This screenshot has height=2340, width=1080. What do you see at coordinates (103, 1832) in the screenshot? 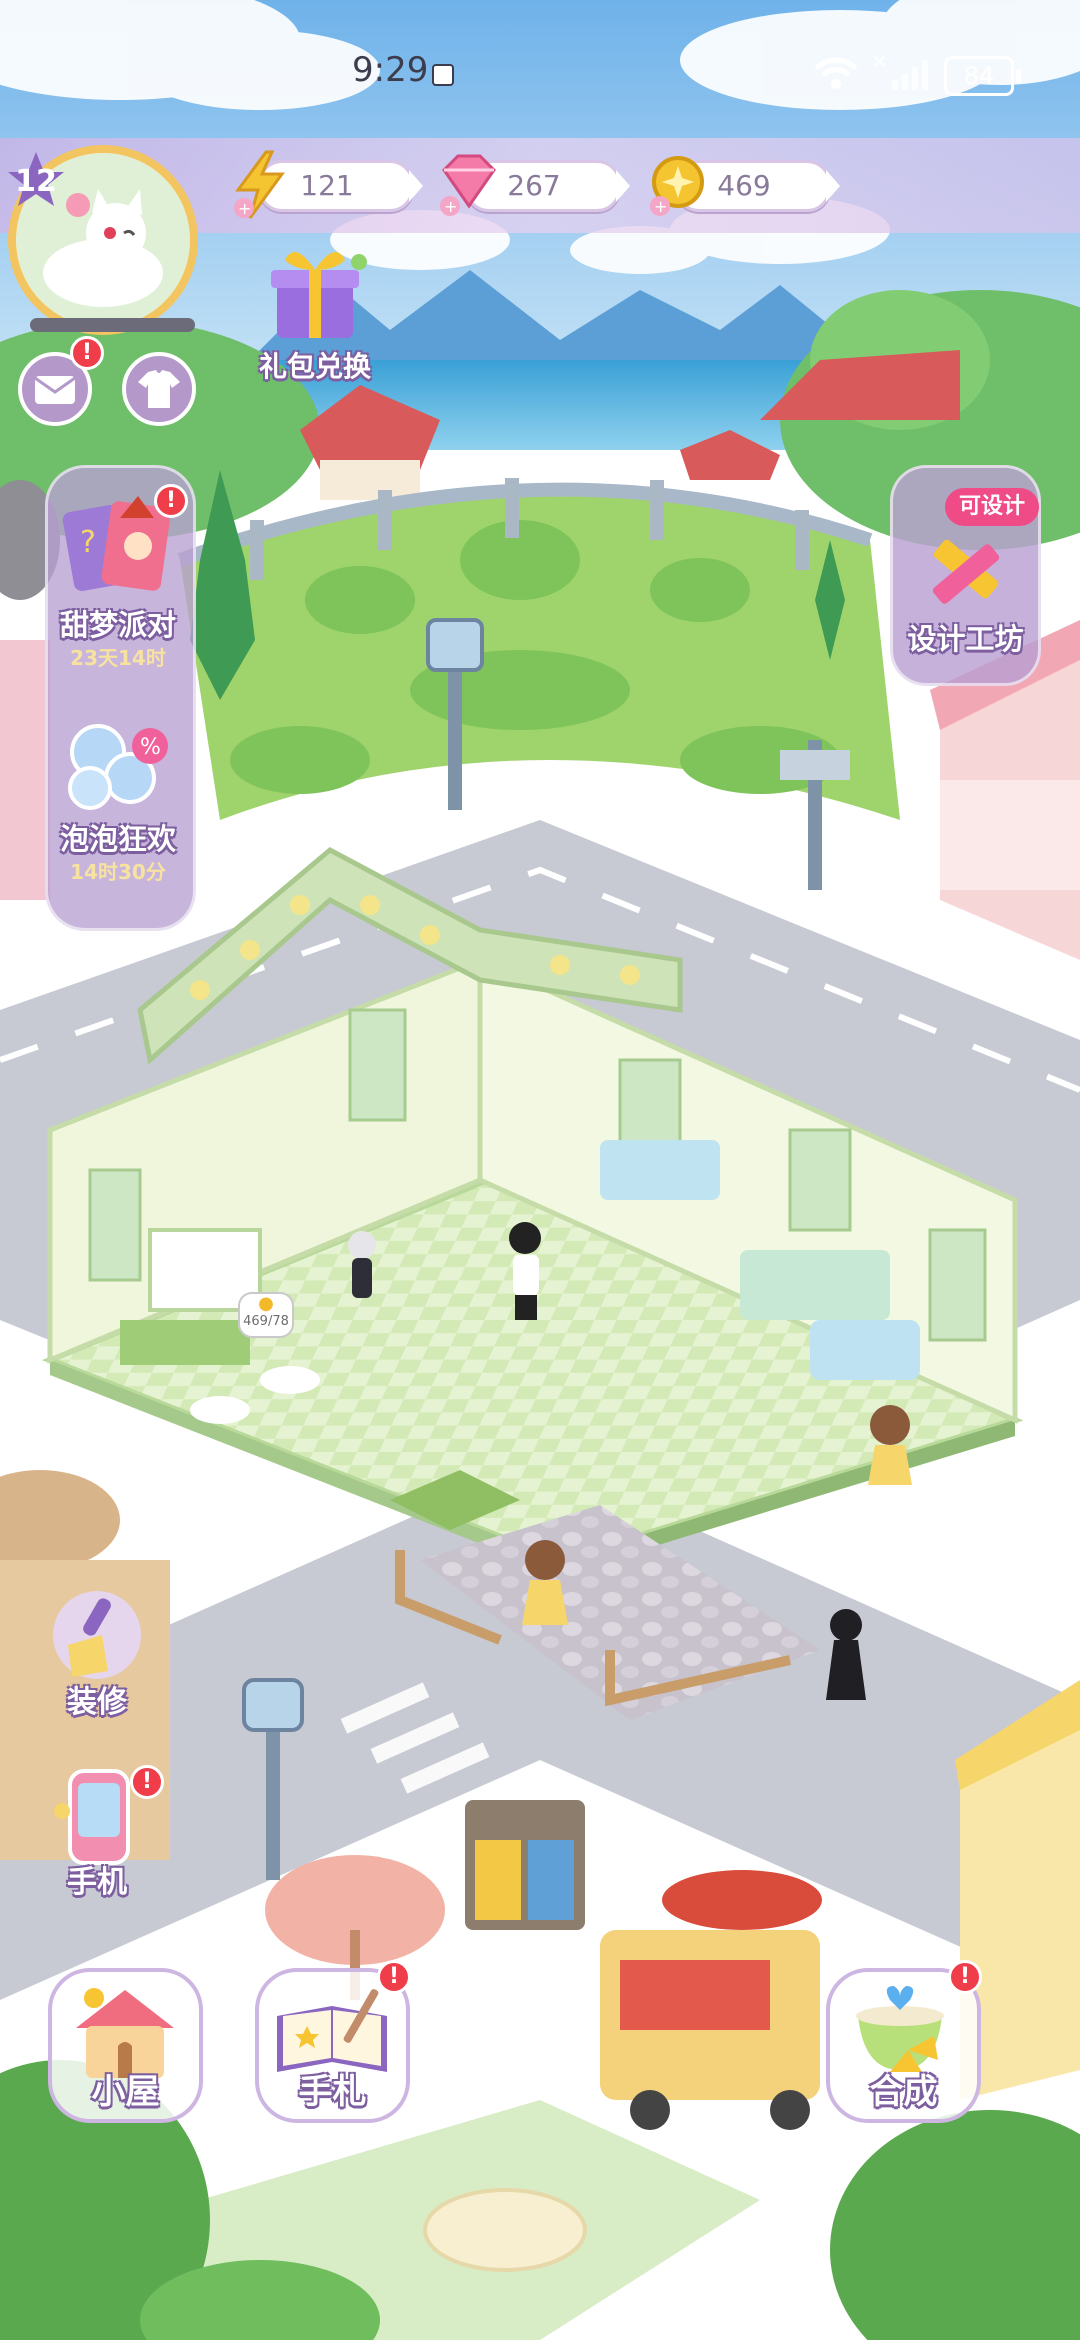
I see `phone-button: ! 手机` at bounding box center [103, 1832].